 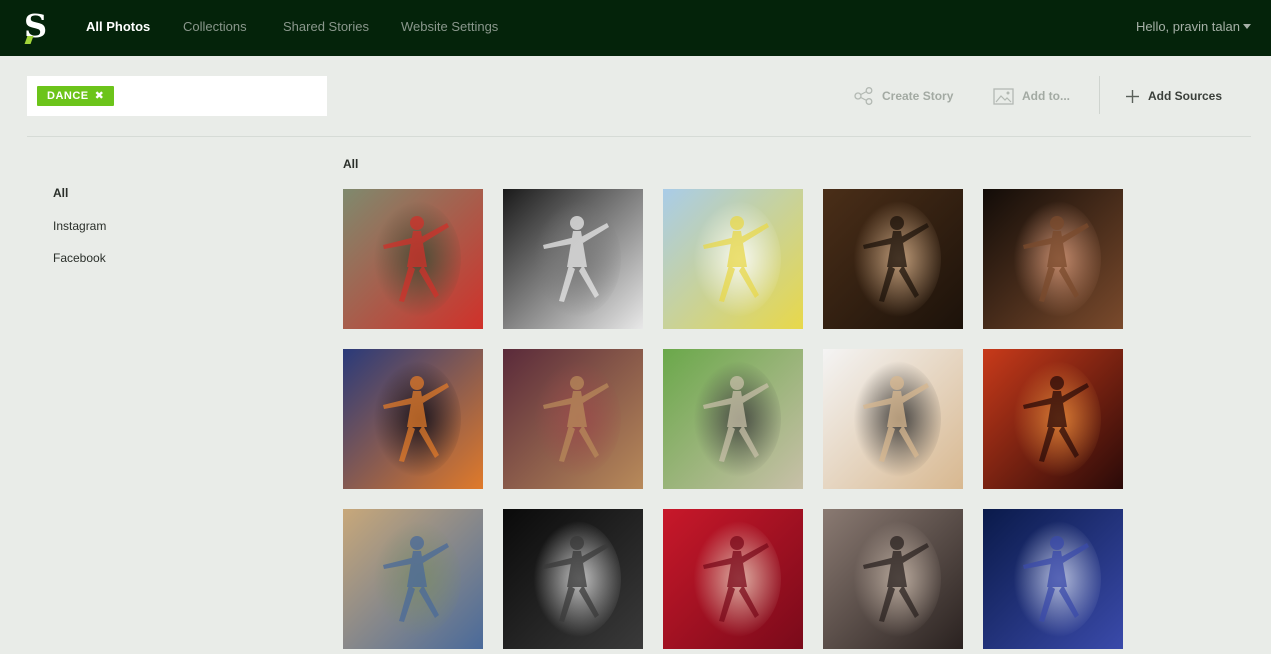 I want to click on sidebar-item-facebook: Facebook, so click(x=79, y=258).